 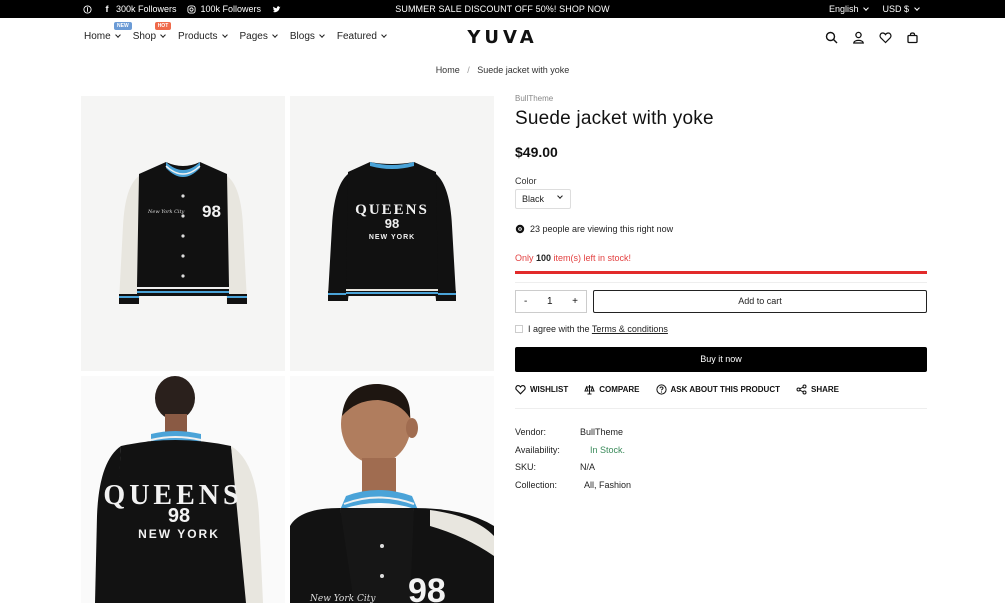 I want to click on product-image-front: 98 New York City, so click(x=183, y=233).